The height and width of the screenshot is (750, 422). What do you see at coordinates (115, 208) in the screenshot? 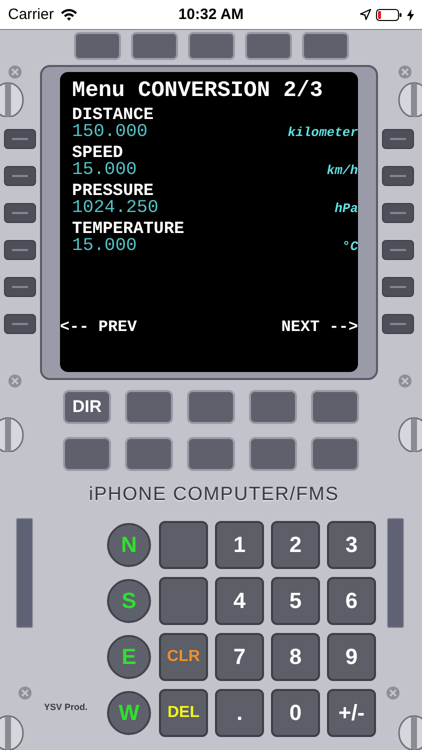
I see `field-value: 1024.250` at bounding box center [115, 208].